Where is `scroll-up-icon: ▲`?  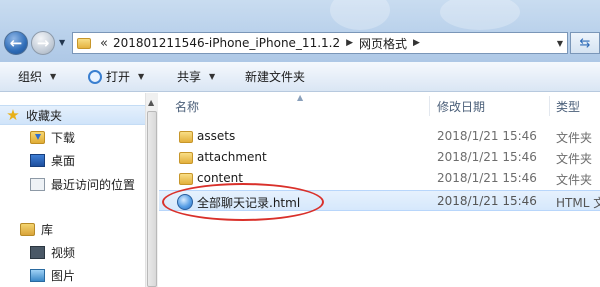 scroll-up-icon: ▲ is located at coordinates (151, 102).